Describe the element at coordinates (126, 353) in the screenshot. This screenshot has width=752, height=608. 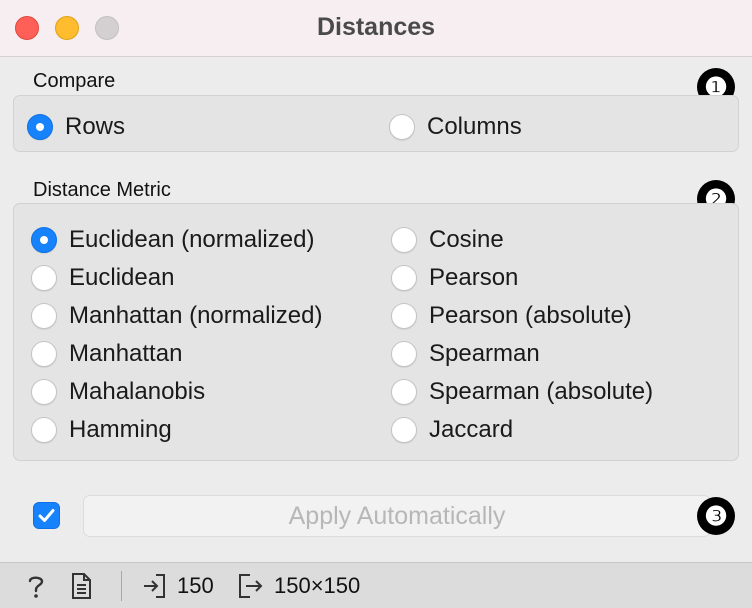
I see `radio-label: Manhattan` at that location.